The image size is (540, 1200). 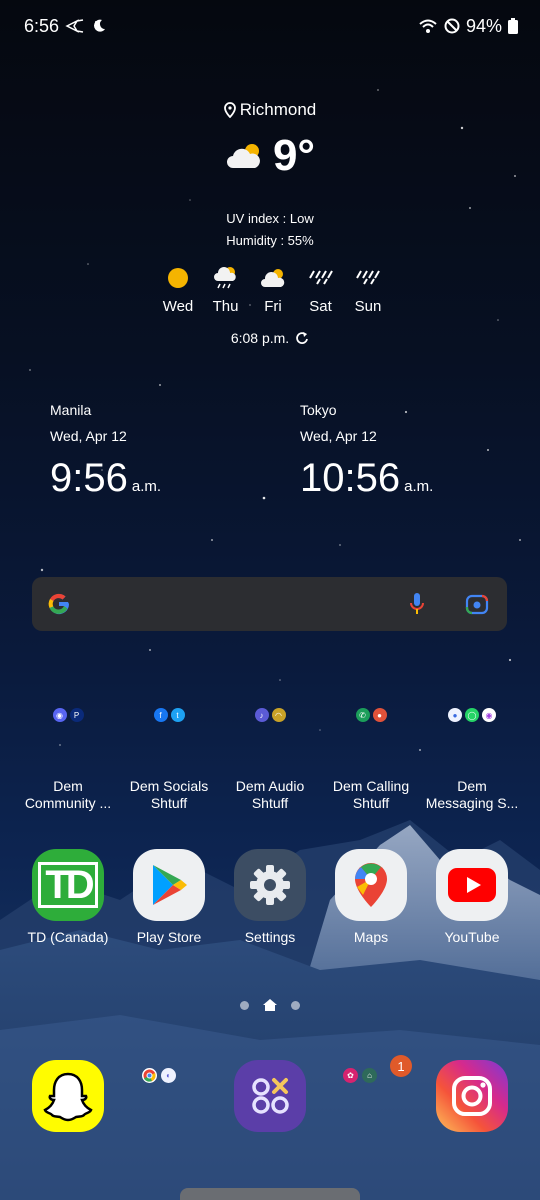 I want to click on do-not-disturb-icon, so click(x=452, y=26).